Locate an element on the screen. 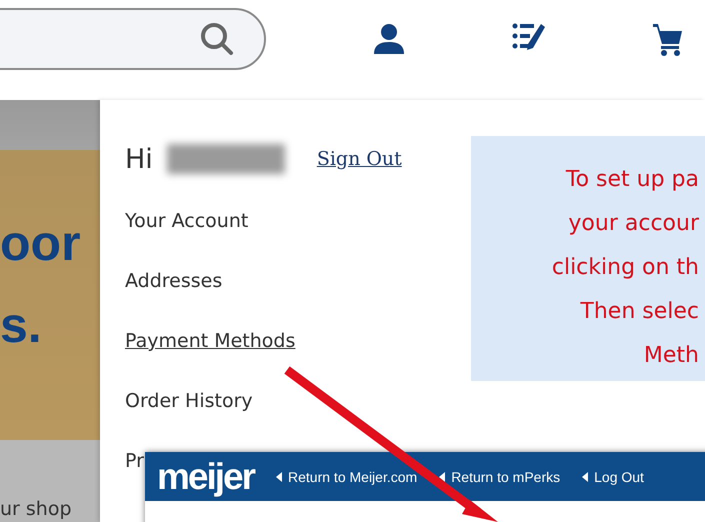  person-icon is located at coordinates (389, 38).